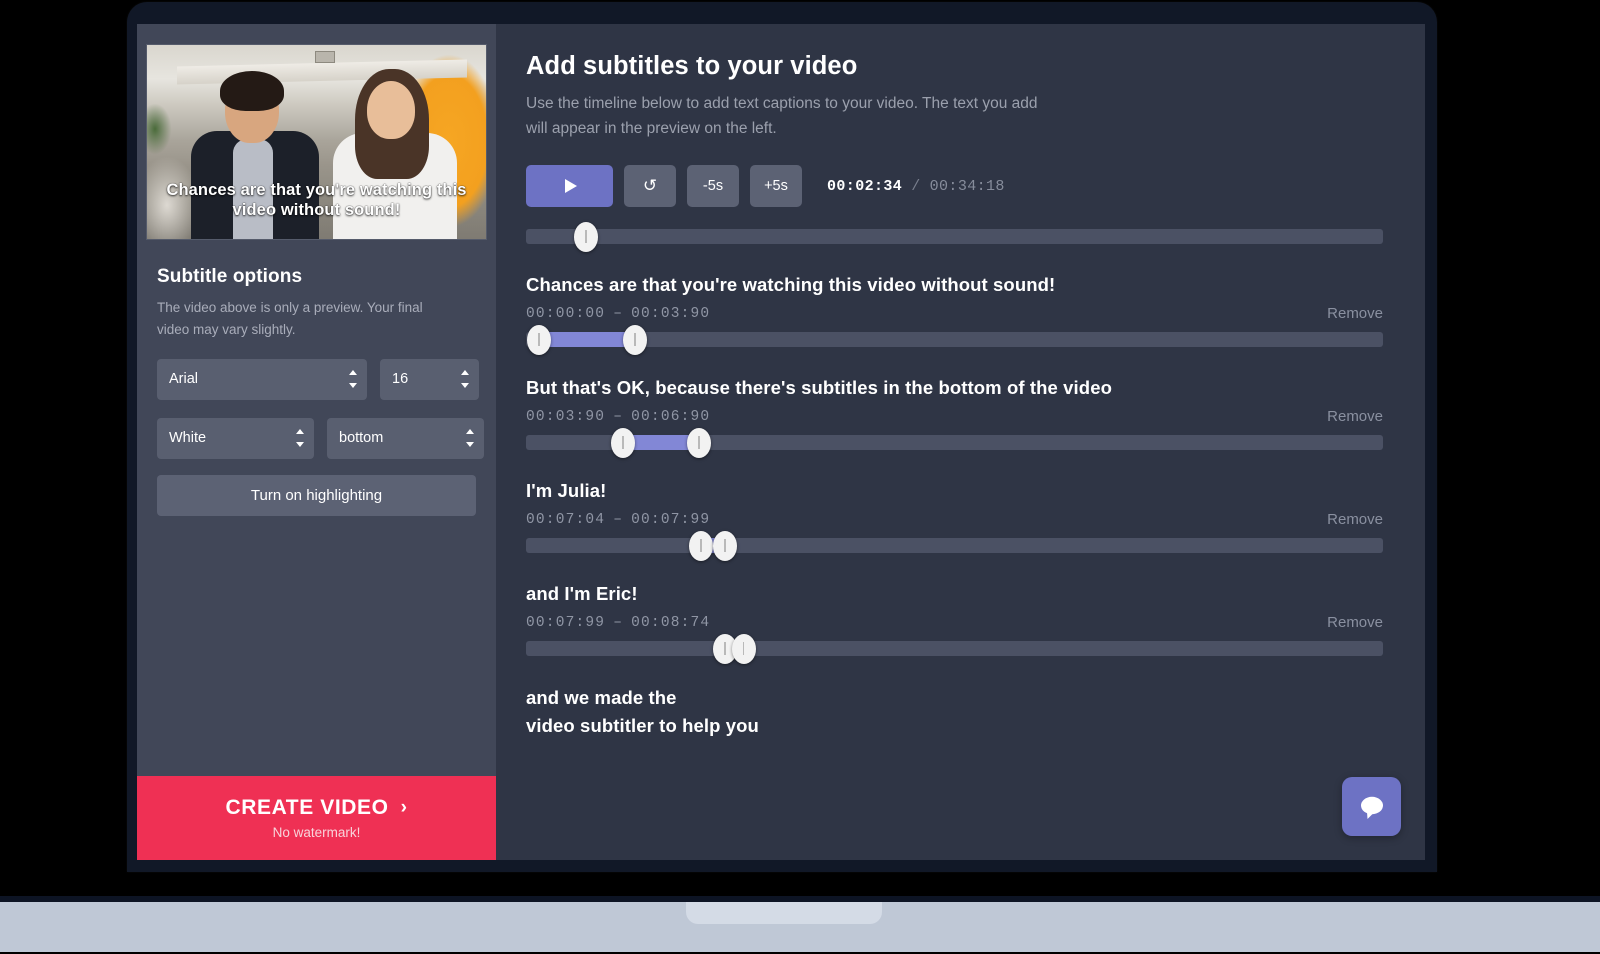 The height and width of the screenshot is (954, 1600). I want to click on subtitle-end-time: 00:06:90, so click(671, 416).